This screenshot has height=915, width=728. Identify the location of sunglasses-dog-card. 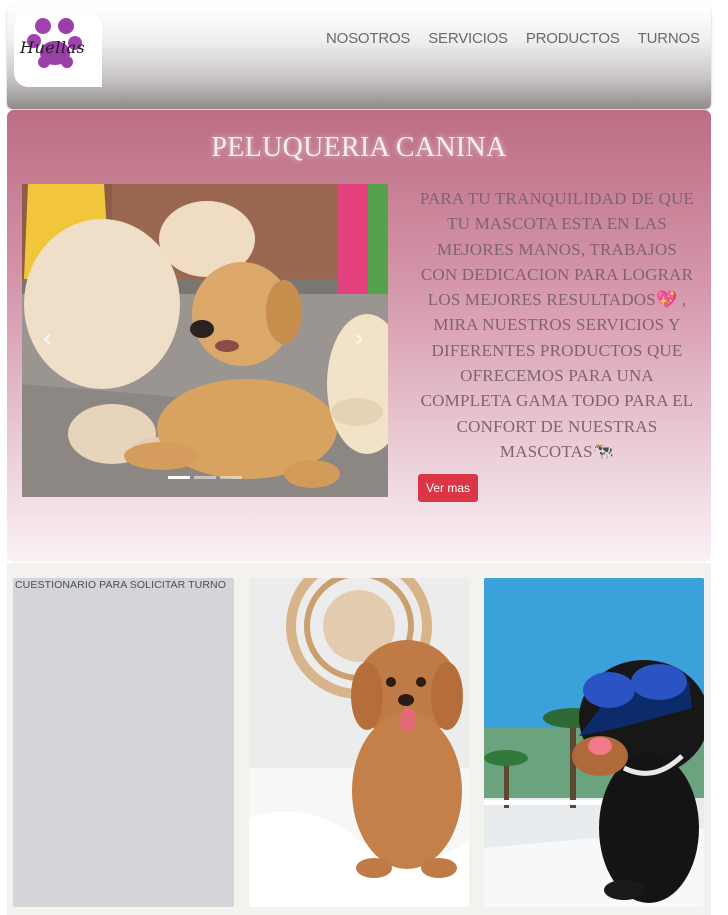
(594, 742).